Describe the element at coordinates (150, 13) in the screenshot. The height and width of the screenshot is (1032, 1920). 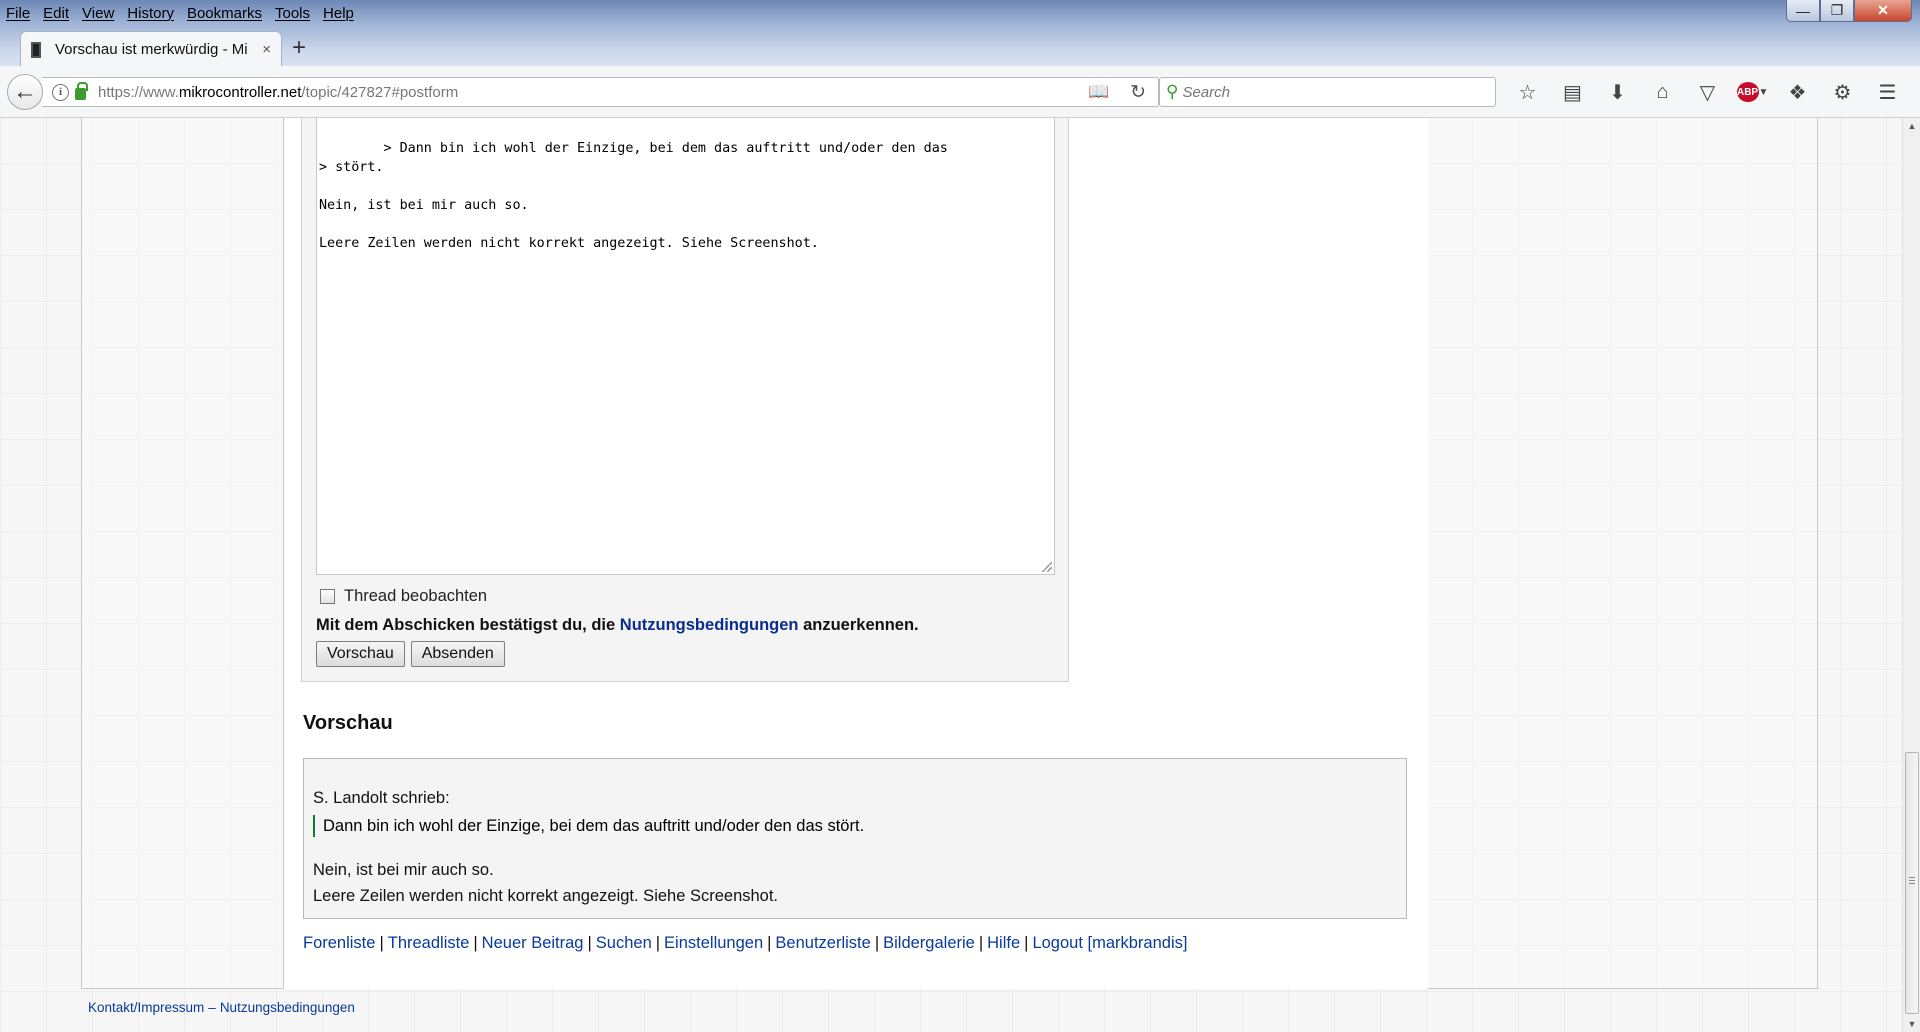
I see `menu-history: History` at that location.